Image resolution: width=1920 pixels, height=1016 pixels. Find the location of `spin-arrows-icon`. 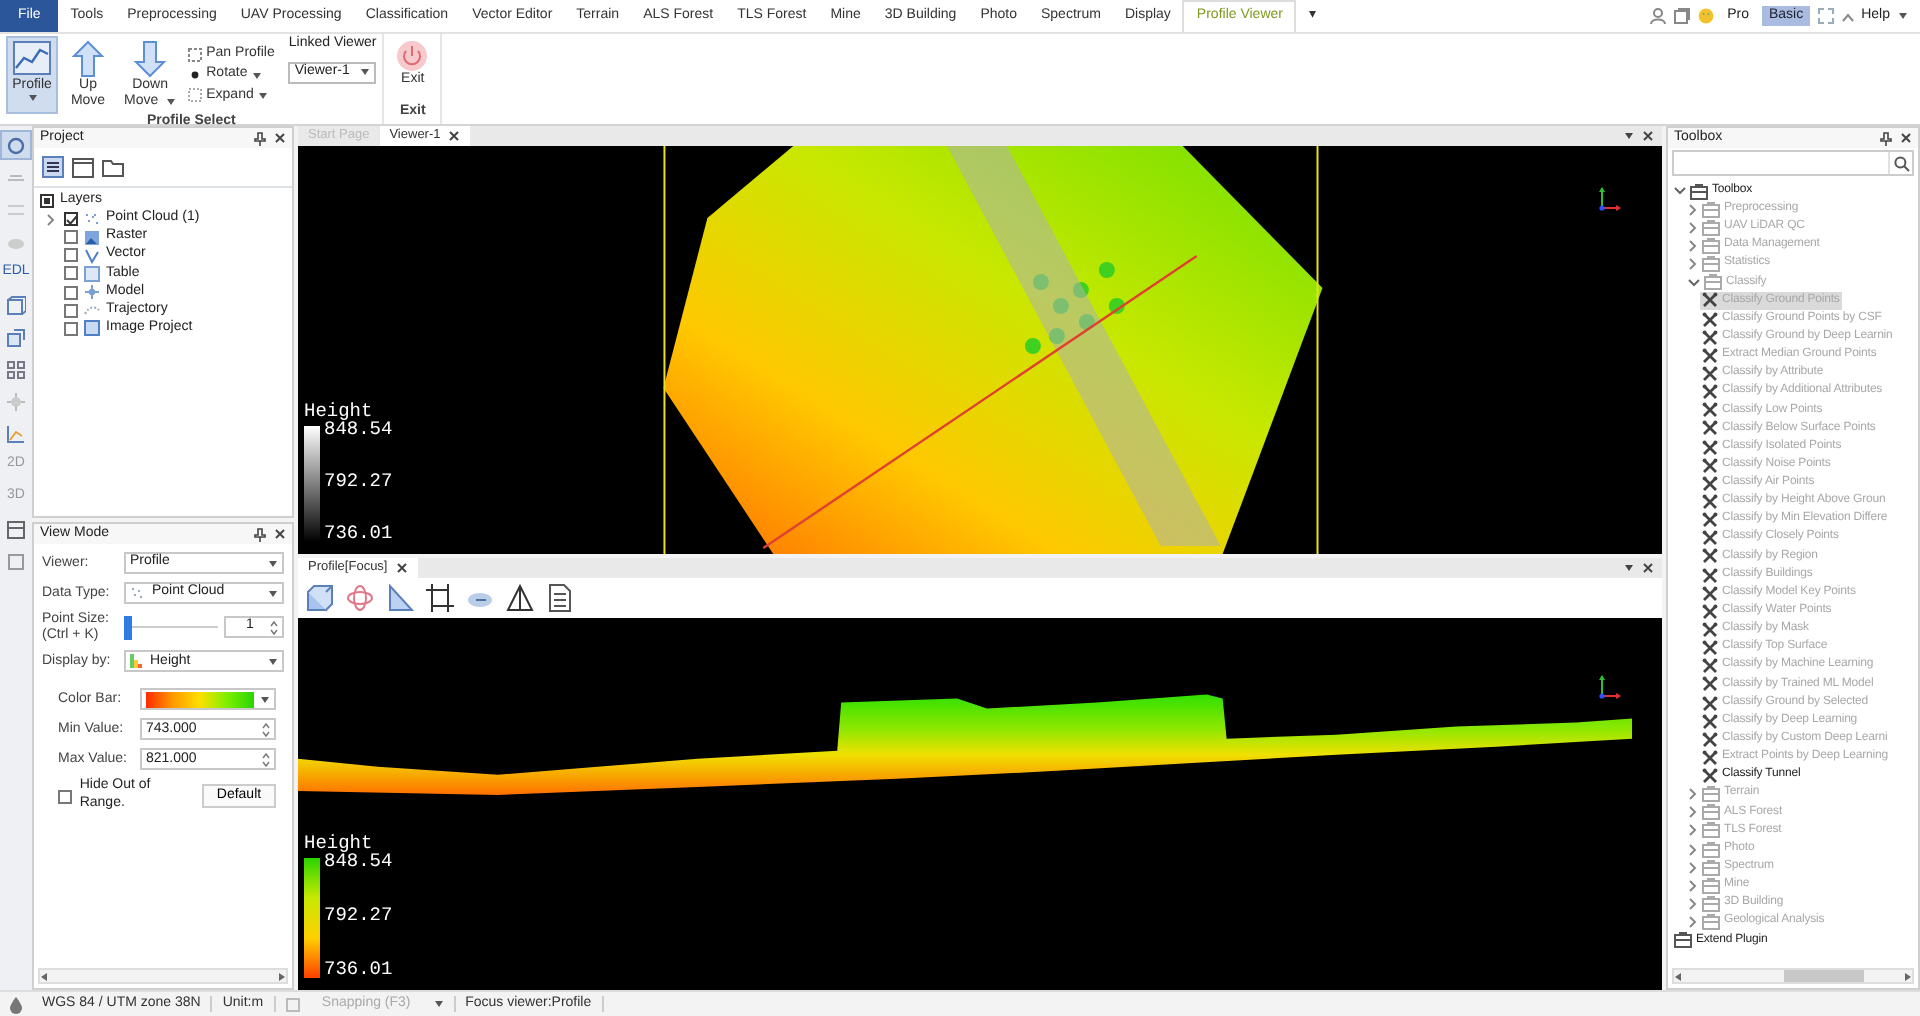

spin-arrows-icon is located at coordinates (266, 759).